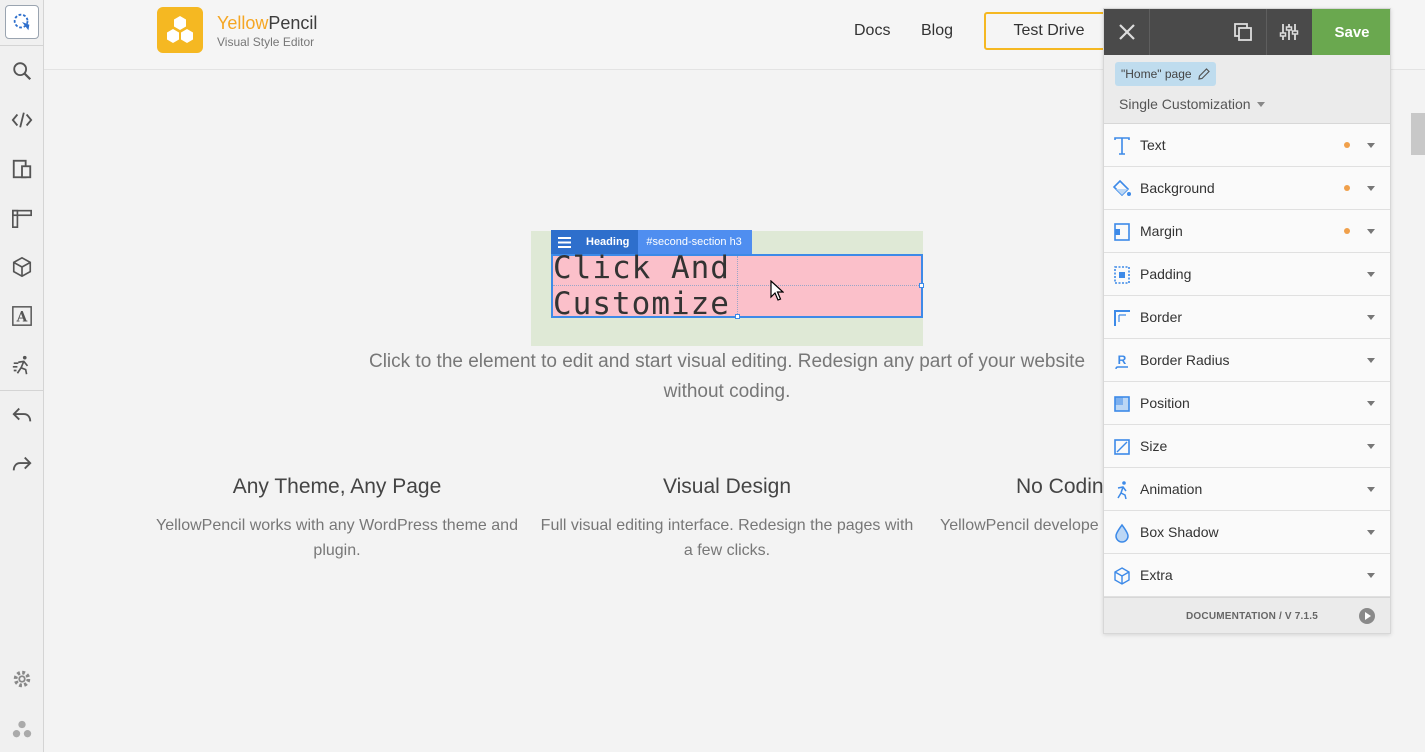 The height and width of the screenshot is (752, 1425). Describe the element at coordinates (1247, 532) in the screenshot. I see `section-box-shadow: Box Shadow` at that location.